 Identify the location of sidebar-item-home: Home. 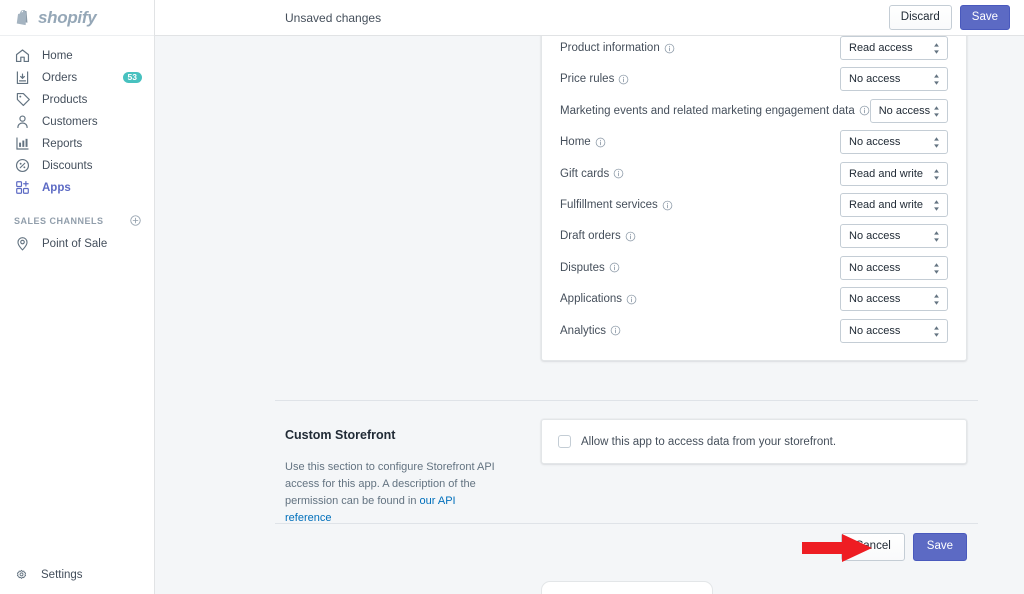
(77, 55).